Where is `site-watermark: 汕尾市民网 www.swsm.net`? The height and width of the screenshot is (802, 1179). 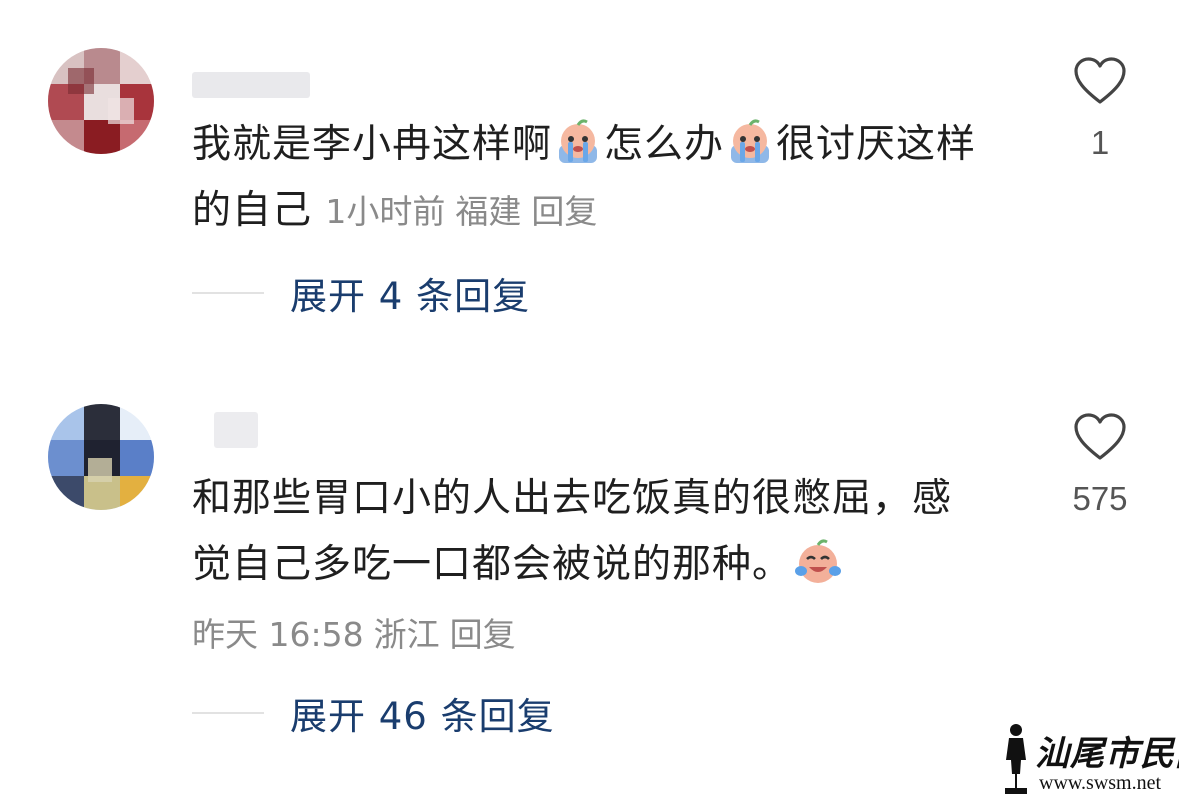
site-watermark: 汕尾市民网 www.swsm.net is located at coordinates (1089, 759).